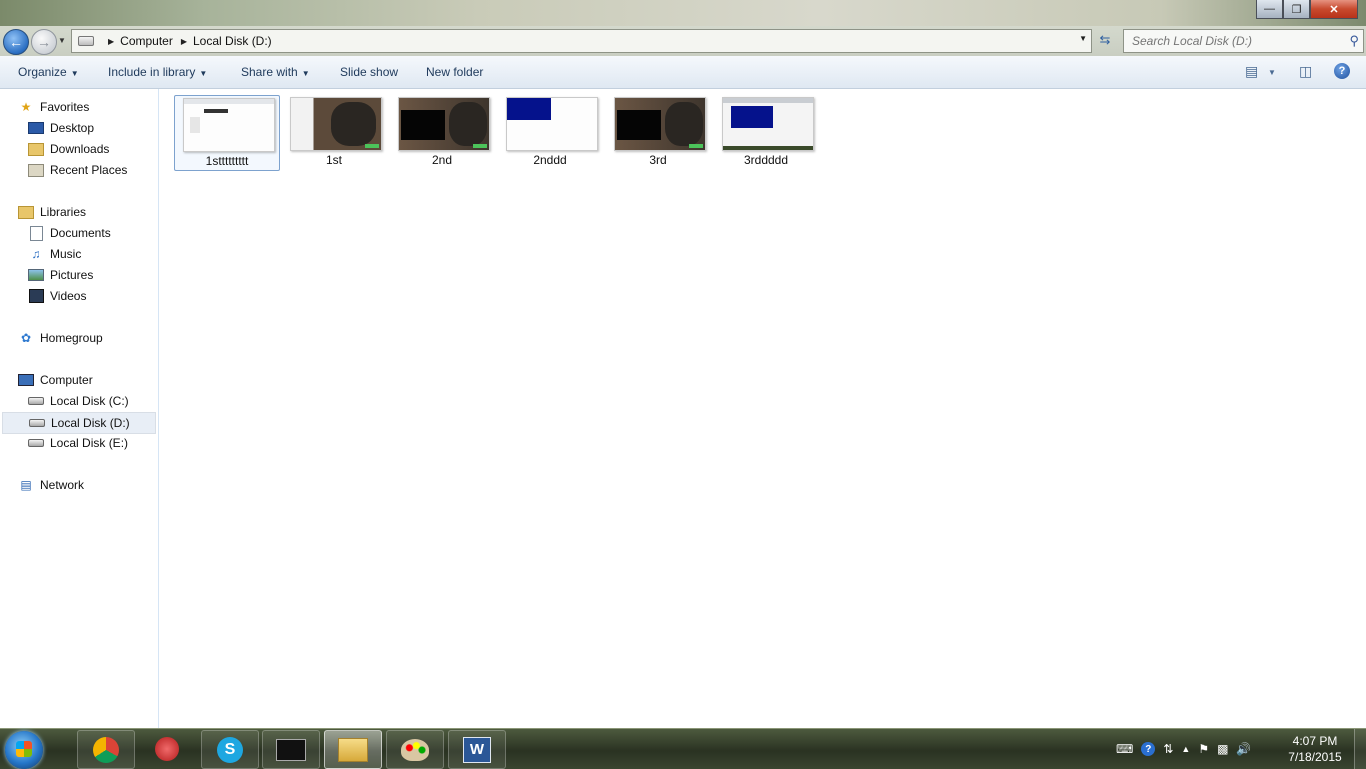 The height and width of the screenshot is (769, 1366). I want to click on recent-pages-dropdown: ▼, so click(62, 40).